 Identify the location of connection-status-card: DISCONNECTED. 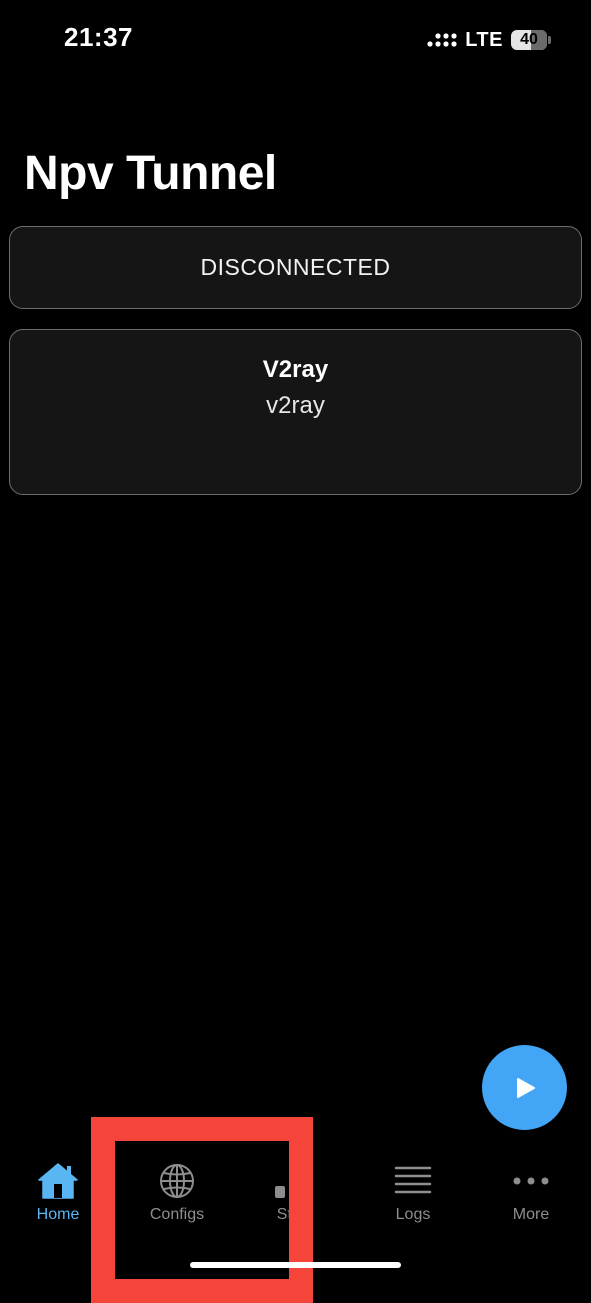
(295, 267).